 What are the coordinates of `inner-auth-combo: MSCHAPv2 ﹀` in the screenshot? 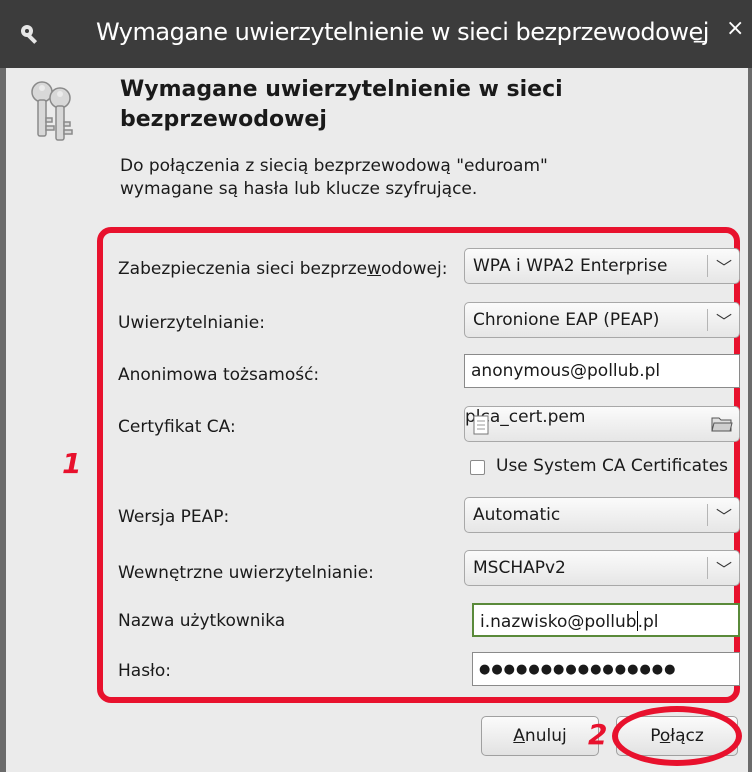 It's located at (602, 568).